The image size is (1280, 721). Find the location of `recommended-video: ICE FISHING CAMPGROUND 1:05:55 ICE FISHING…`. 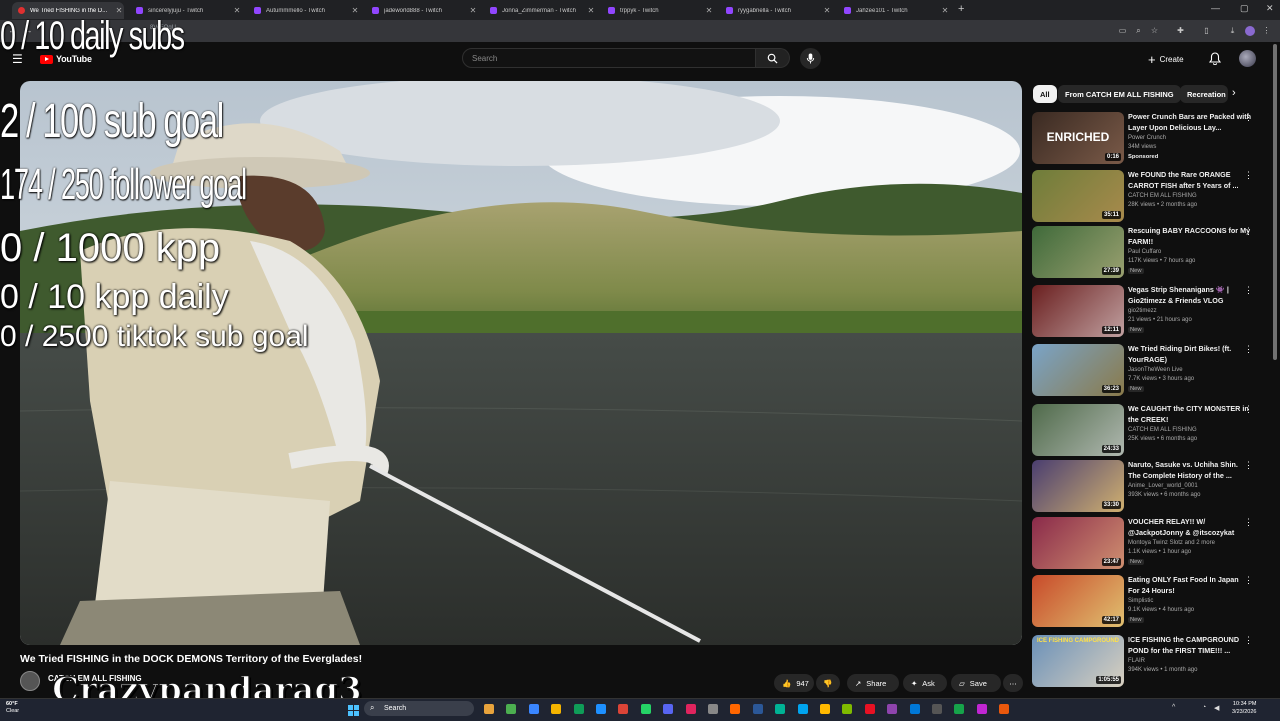

recommended-video: ICE FISHING CAMPGROUND 1:05:55 ICE FISHING… is located at coordinates (1147, 662).